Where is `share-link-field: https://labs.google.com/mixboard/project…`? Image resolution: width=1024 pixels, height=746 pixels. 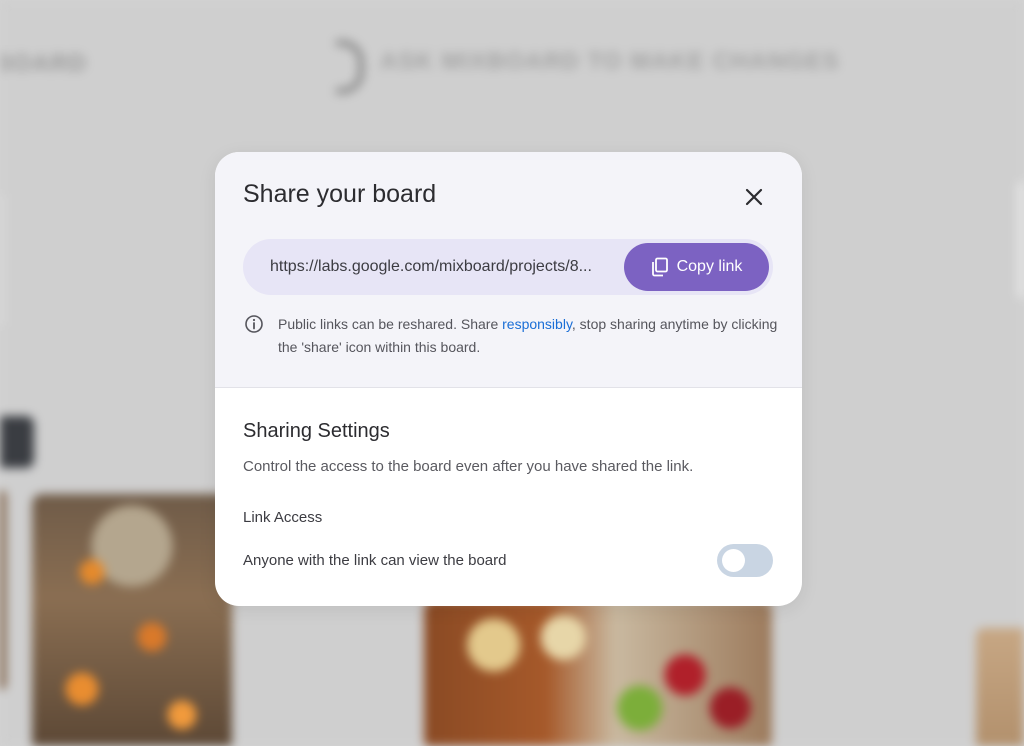
share-link-field: https://labs.google.com/mixboard/project… is located at coordinates (508, 267).